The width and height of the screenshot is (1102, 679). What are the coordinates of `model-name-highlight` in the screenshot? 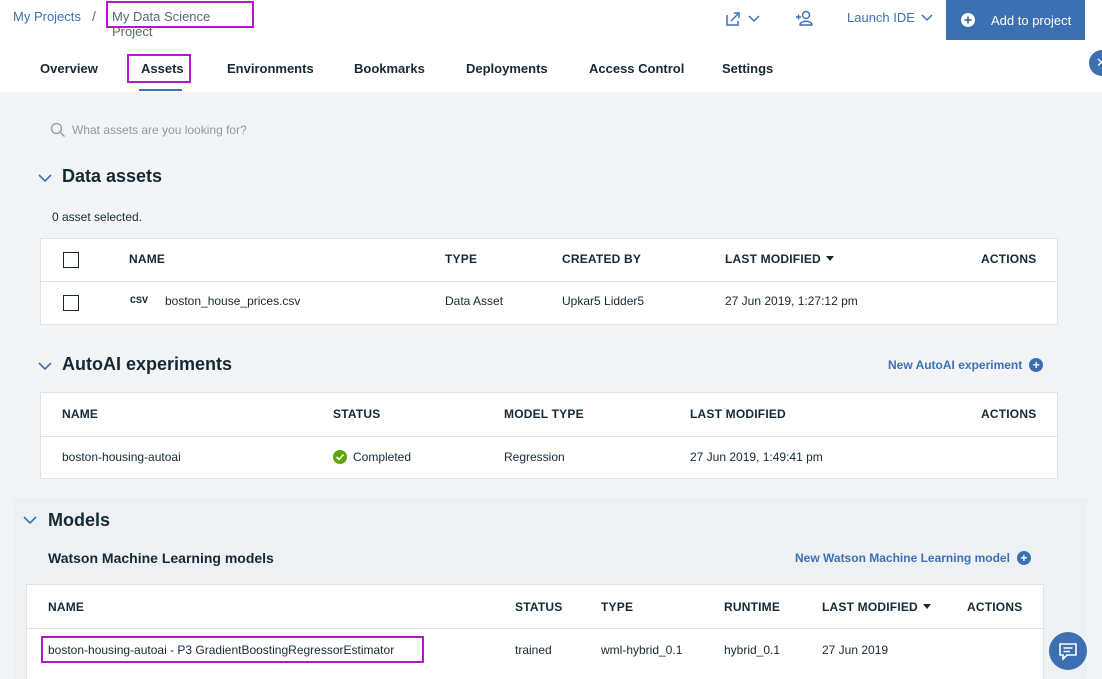 It's located at (232, 649).